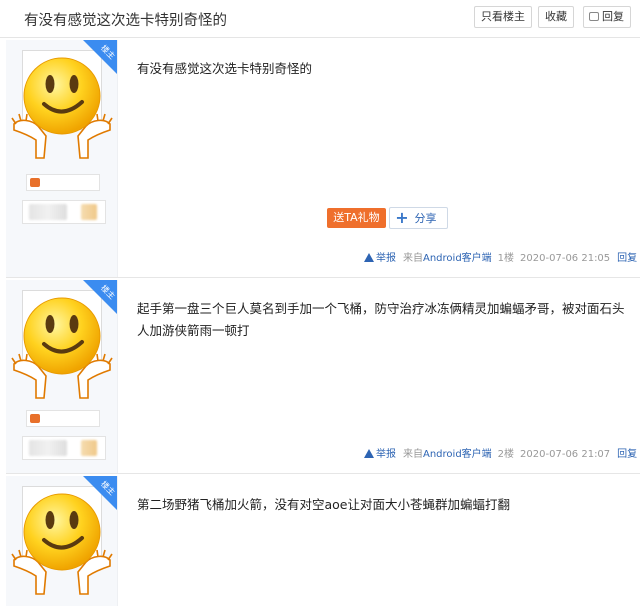 The width and height of the screenshot is (640, 606). I want to click on floor-number: 2楼, so click(506, 454).